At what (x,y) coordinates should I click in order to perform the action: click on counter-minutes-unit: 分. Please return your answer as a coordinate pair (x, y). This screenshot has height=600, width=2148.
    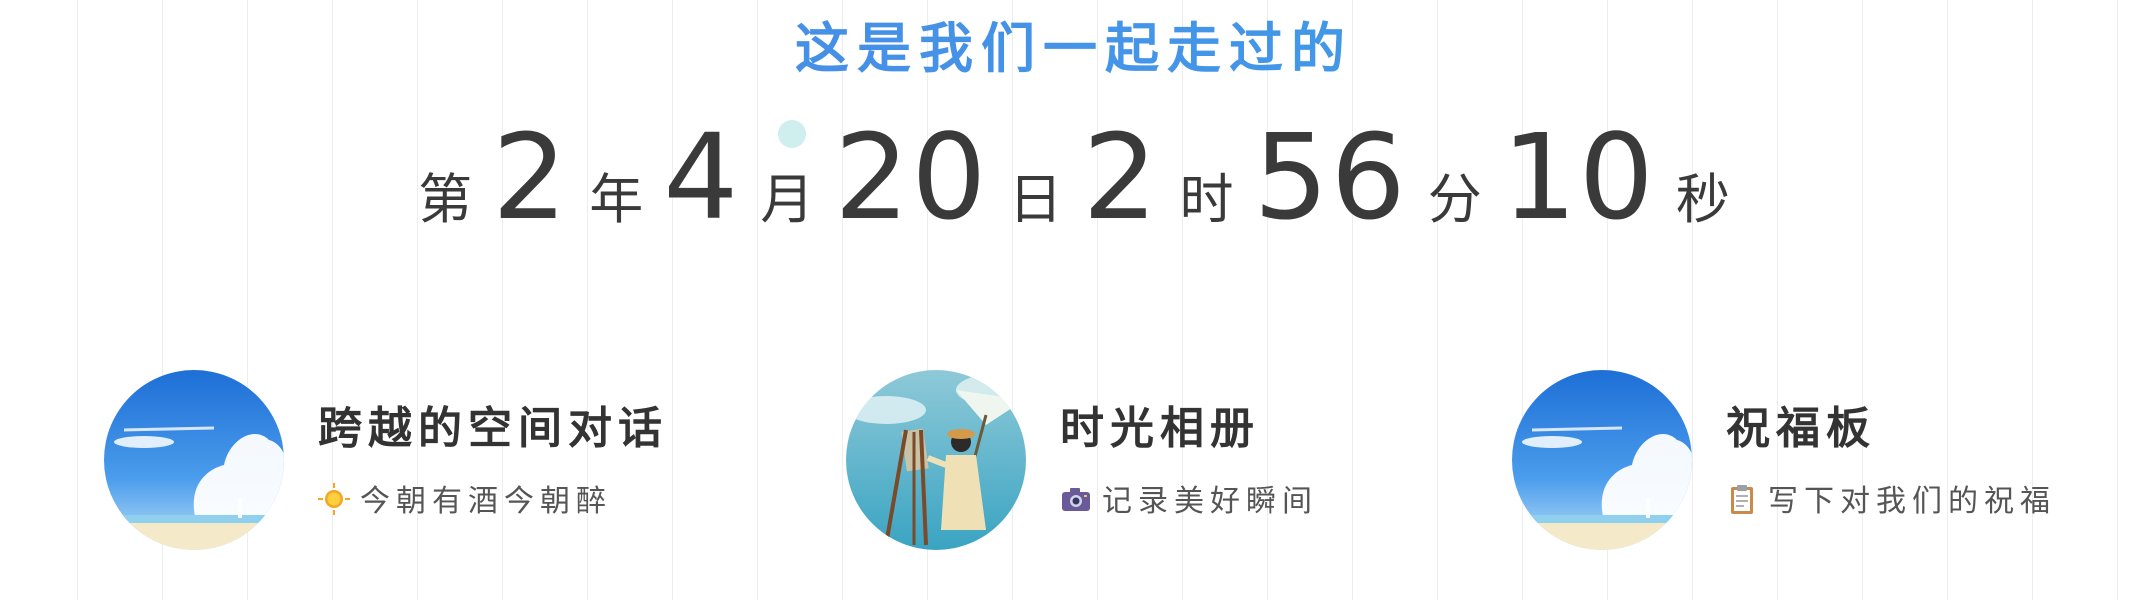
    Looking at the image, I should click on (1454, 199).